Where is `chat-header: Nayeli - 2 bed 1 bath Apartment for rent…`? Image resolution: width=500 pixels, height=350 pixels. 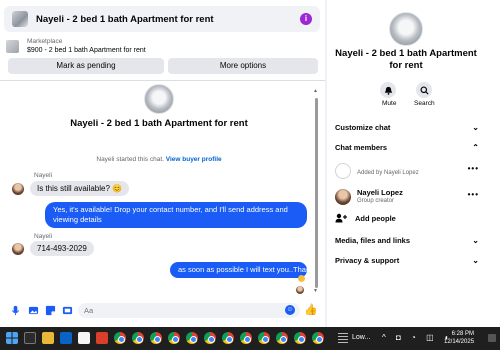
chat-header: Nayeli - 2 bed 1 bath Apartment for rent… is located at coordinates (162, 19).